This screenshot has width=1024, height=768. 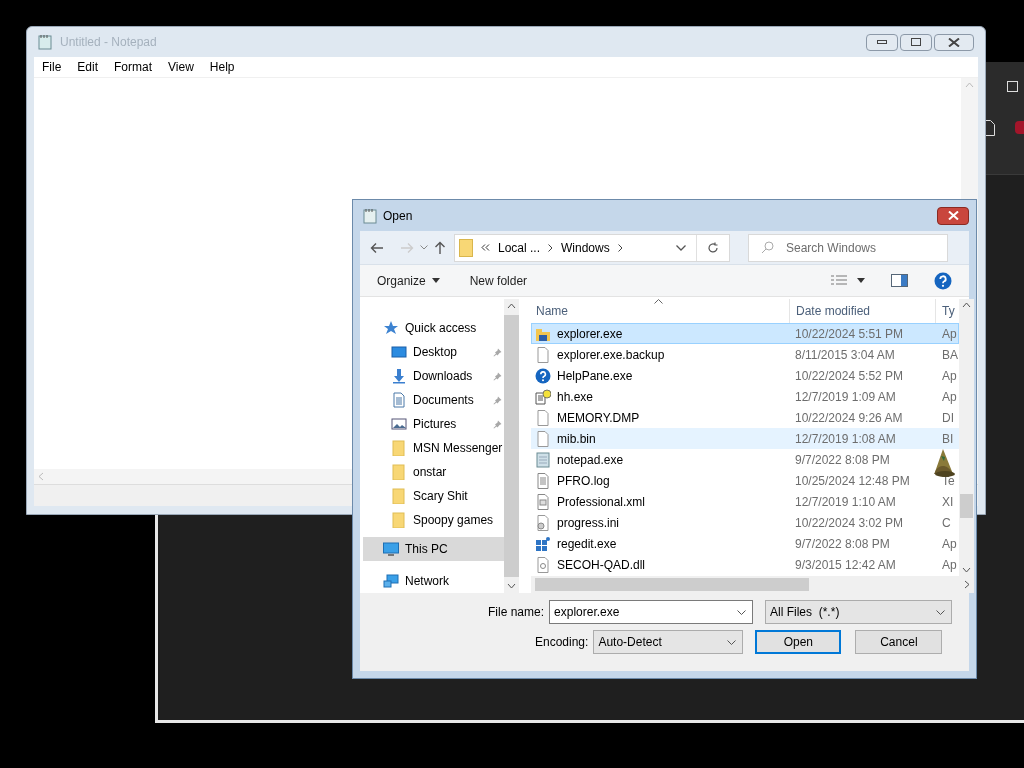 What do you see at coordinates (543, 480) in the screenshot?
I see `text-file-icon` at bounding box center [543, 480].